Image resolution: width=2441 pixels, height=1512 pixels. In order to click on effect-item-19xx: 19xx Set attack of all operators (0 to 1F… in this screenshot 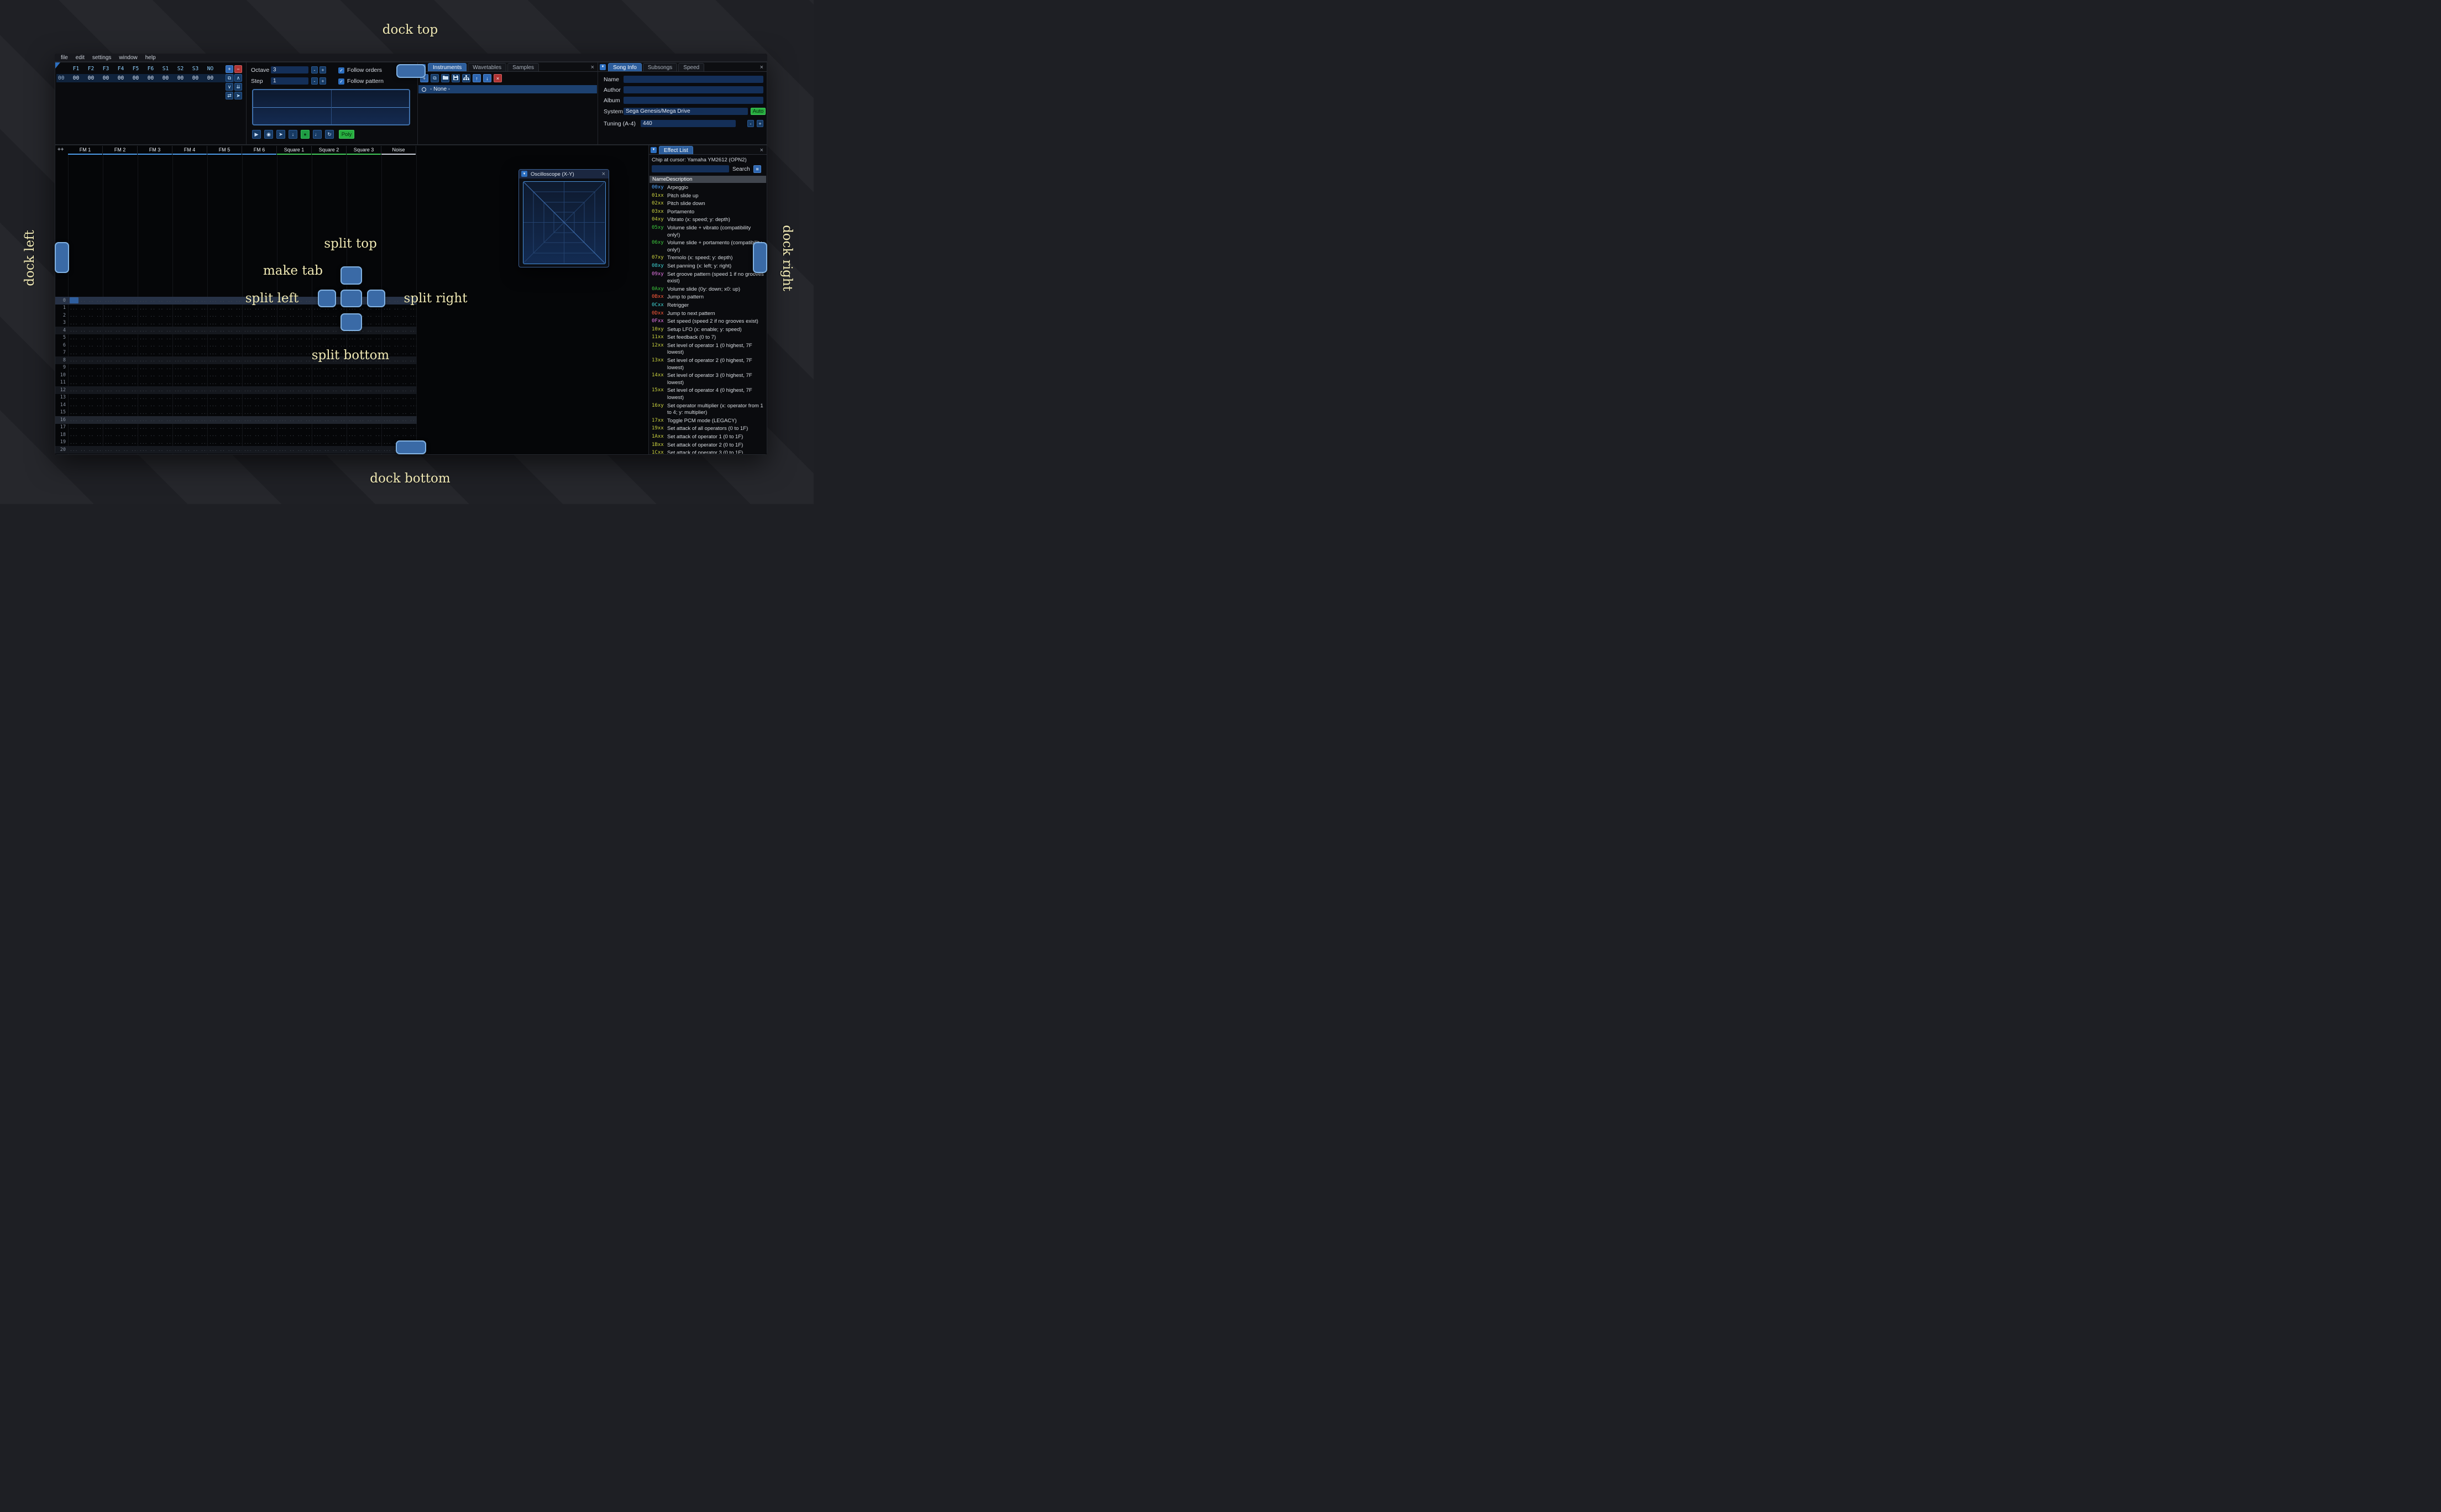, I will do `click(708, 429)`.